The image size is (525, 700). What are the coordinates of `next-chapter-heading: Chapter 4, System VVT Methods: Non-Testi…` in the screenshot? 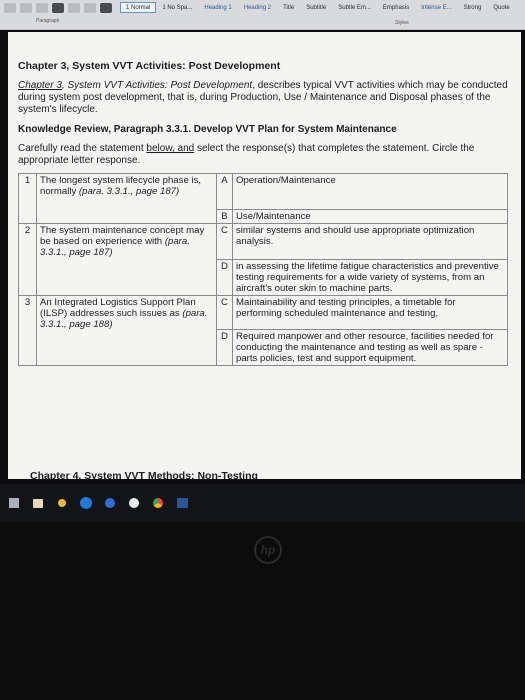 It's located at (144, 474).